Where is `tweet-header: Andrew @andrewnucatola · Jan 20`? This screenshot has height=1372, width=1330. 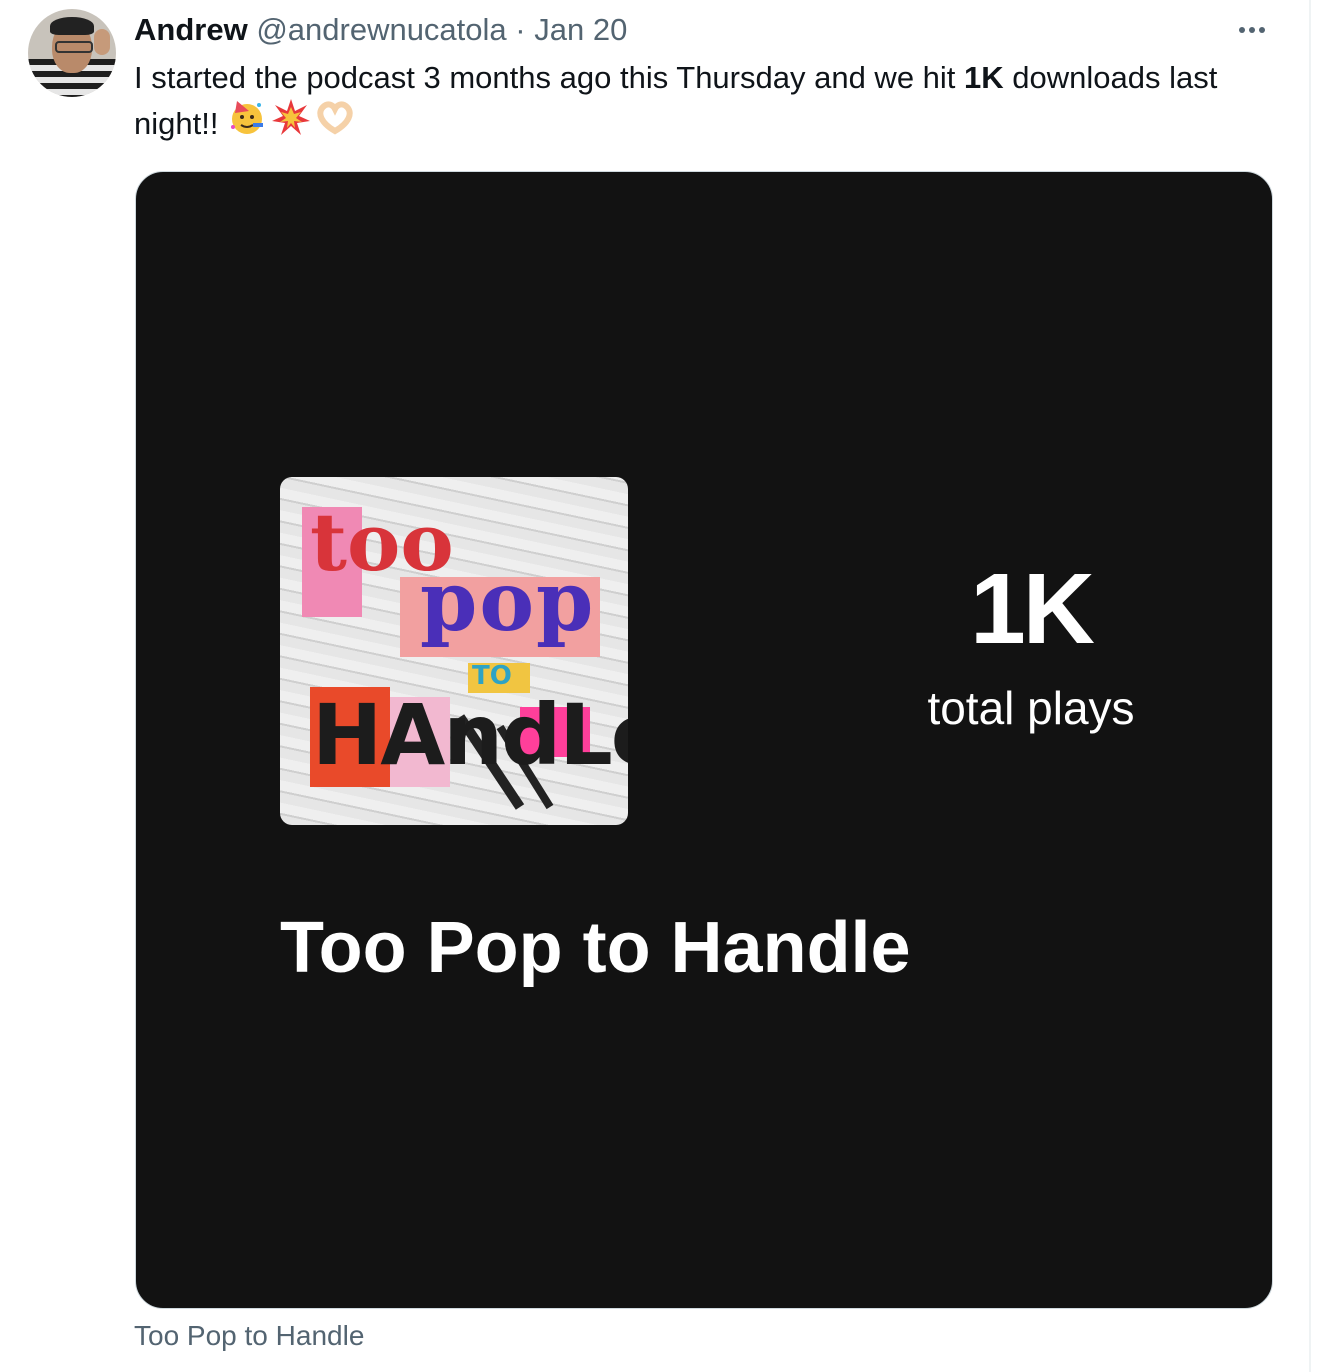
tweet-header: Andrew @andrewnucatola · Jan 20 is located at coordinates (380, 30).